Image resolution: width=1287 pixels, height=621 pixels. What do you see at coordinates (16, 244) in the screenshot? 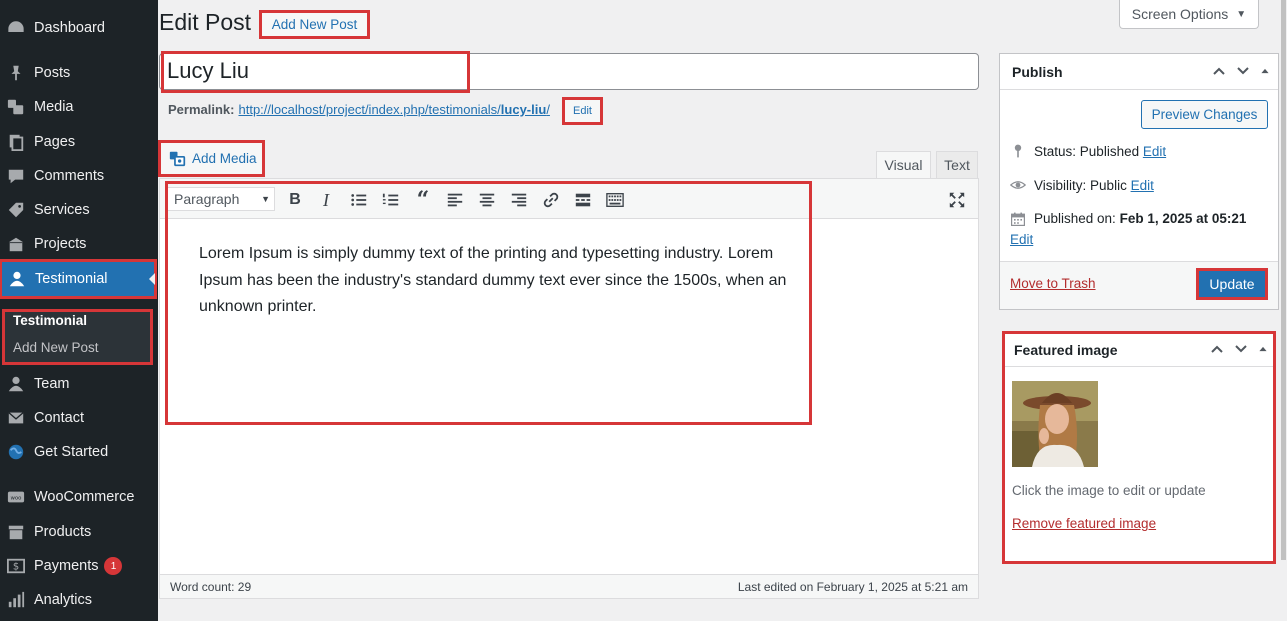
I see `portfolio-icon` at bounding box center [16, 244].